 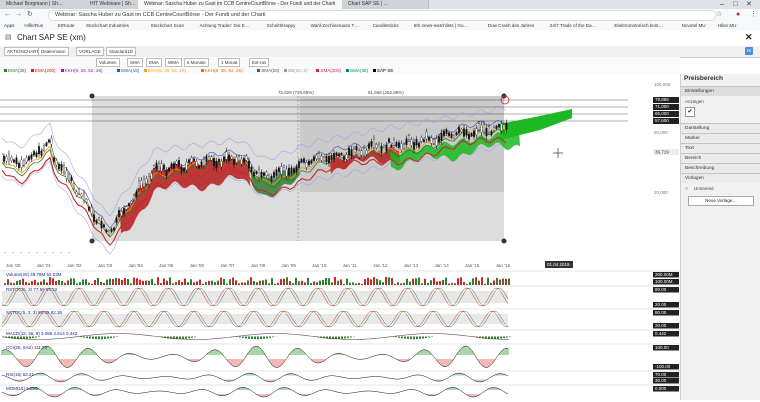 What do you see at coordinates (735, 4) in the screenshot?
I see `maximize-icon: □` at bounding box center [735, 4].